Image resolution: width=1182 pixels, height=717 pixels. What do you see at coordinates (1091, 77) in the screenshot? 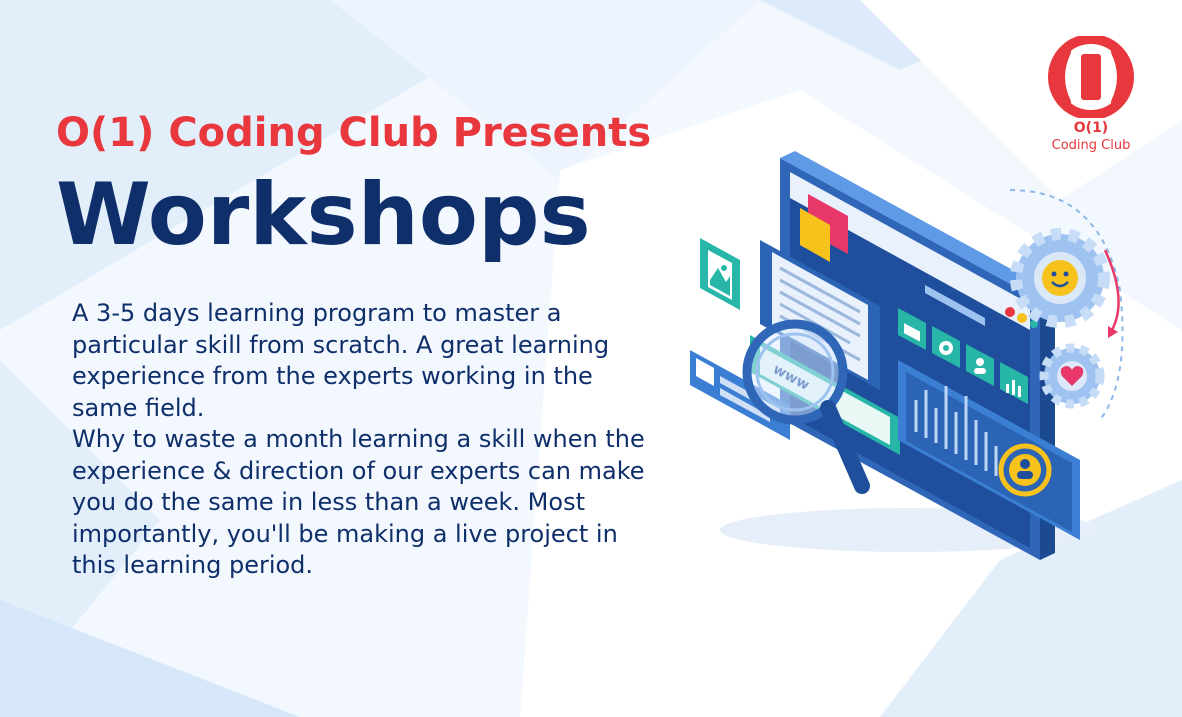
I see `o1-logo-icon` at bounding box center [1091, 77].